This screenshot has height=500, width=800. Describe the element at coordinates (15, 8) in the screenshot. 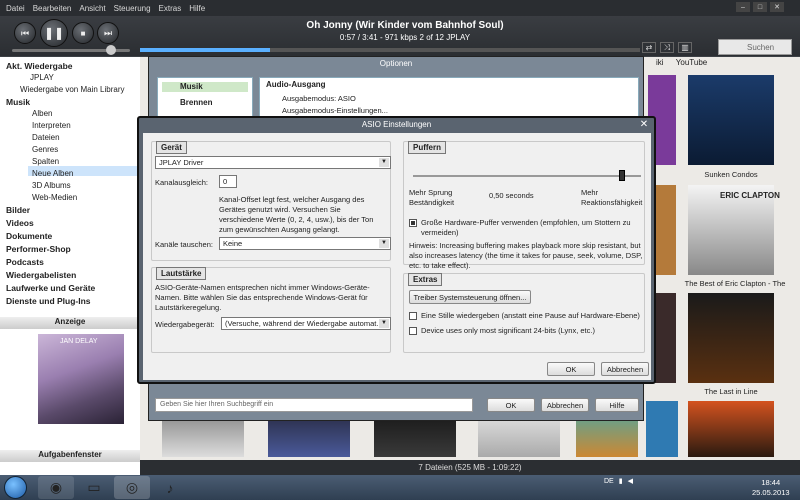

I see `menu-datei: Datei` at that location.